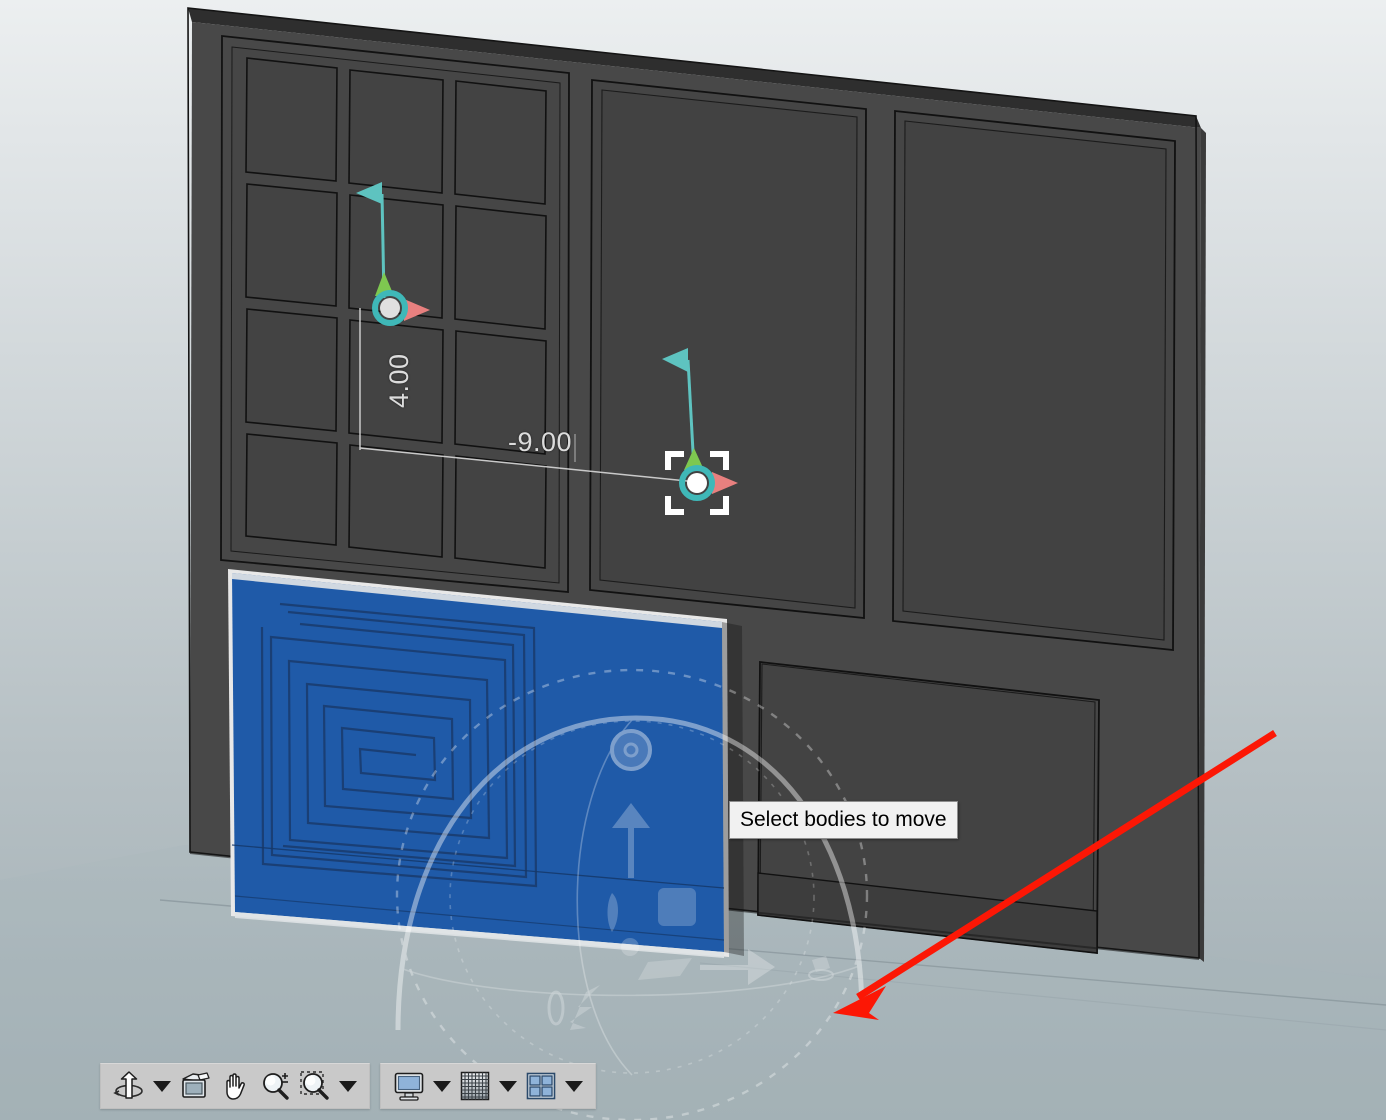 The height and width of the screenshot is (1120, 1386). I want to click on spin-center-icon, so click(129, 1086).